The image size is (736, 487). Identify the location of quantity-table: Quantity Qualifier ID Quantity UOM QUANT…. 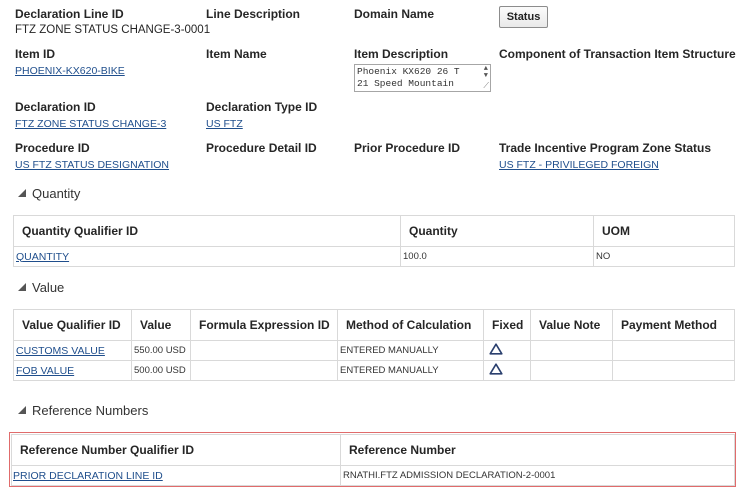
(374, 241).